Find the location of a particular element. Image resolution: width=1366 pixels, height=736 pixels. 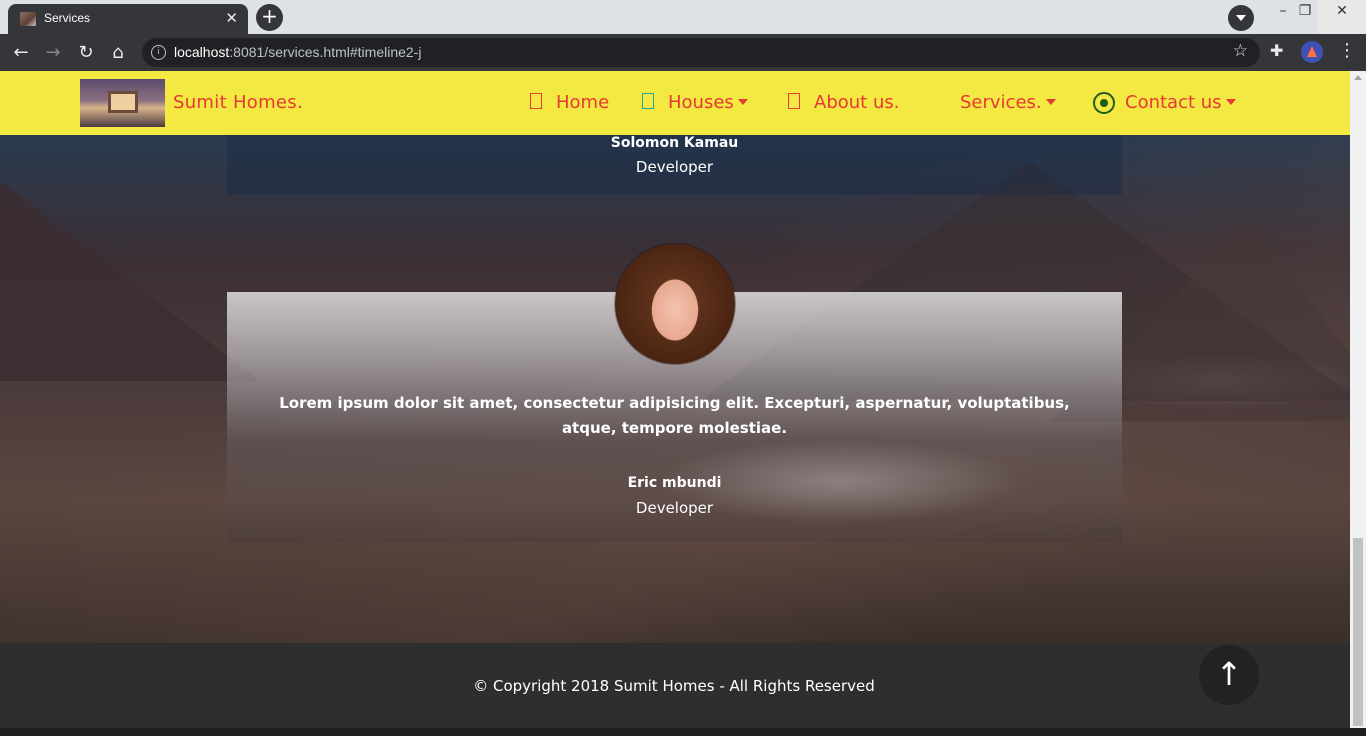

scroll-up-arrow-icon is located at coordinates (1358, 77).